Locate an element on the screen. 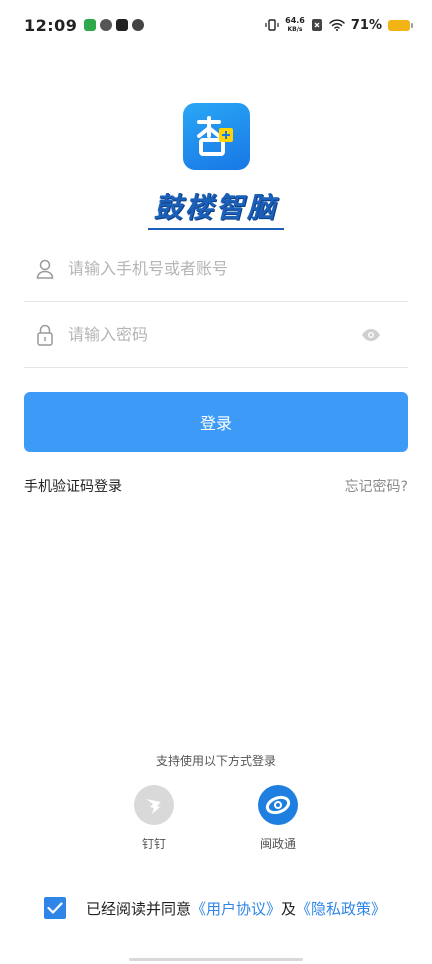 The height and width of the screenshot is (964, 432). status-right: 64.6 KB/s 71% is located at coordinates (339, 25).